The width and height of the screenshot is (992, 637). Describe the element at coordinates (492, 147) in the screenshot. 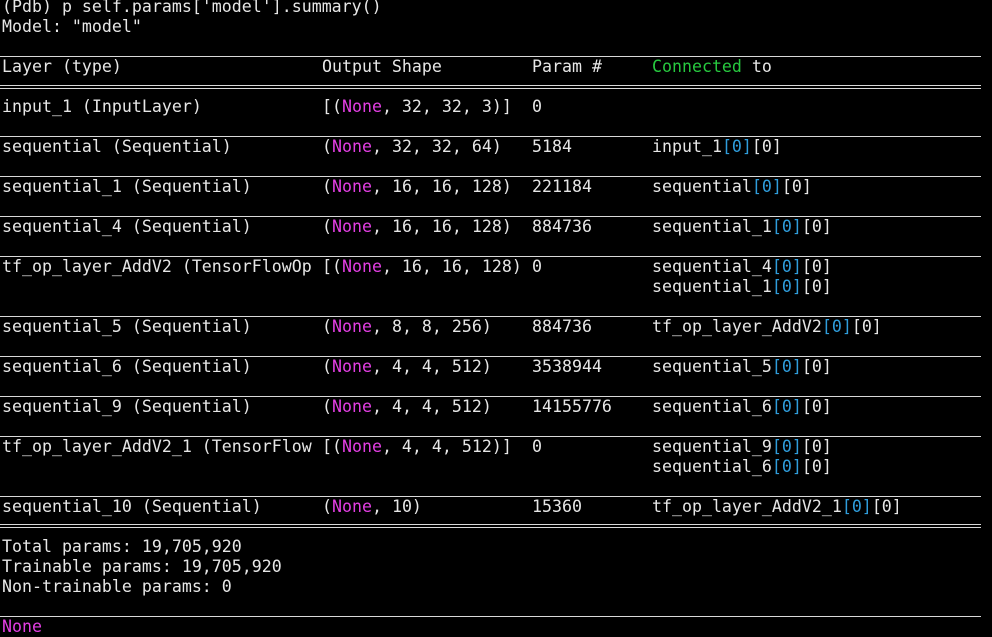

I see `connection-line: input_1[0][0]` at that location.